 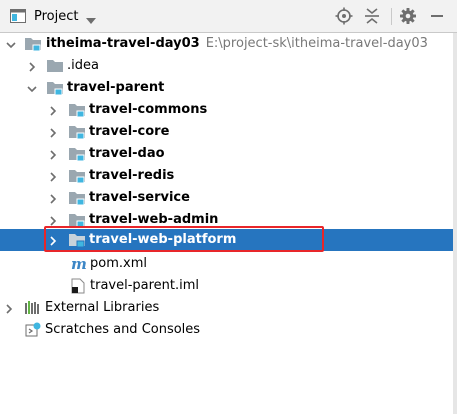 What do you see at coordinates (34, 332) in the screenshot?
I see `scratches-icon` at bounding box center [34, 332].